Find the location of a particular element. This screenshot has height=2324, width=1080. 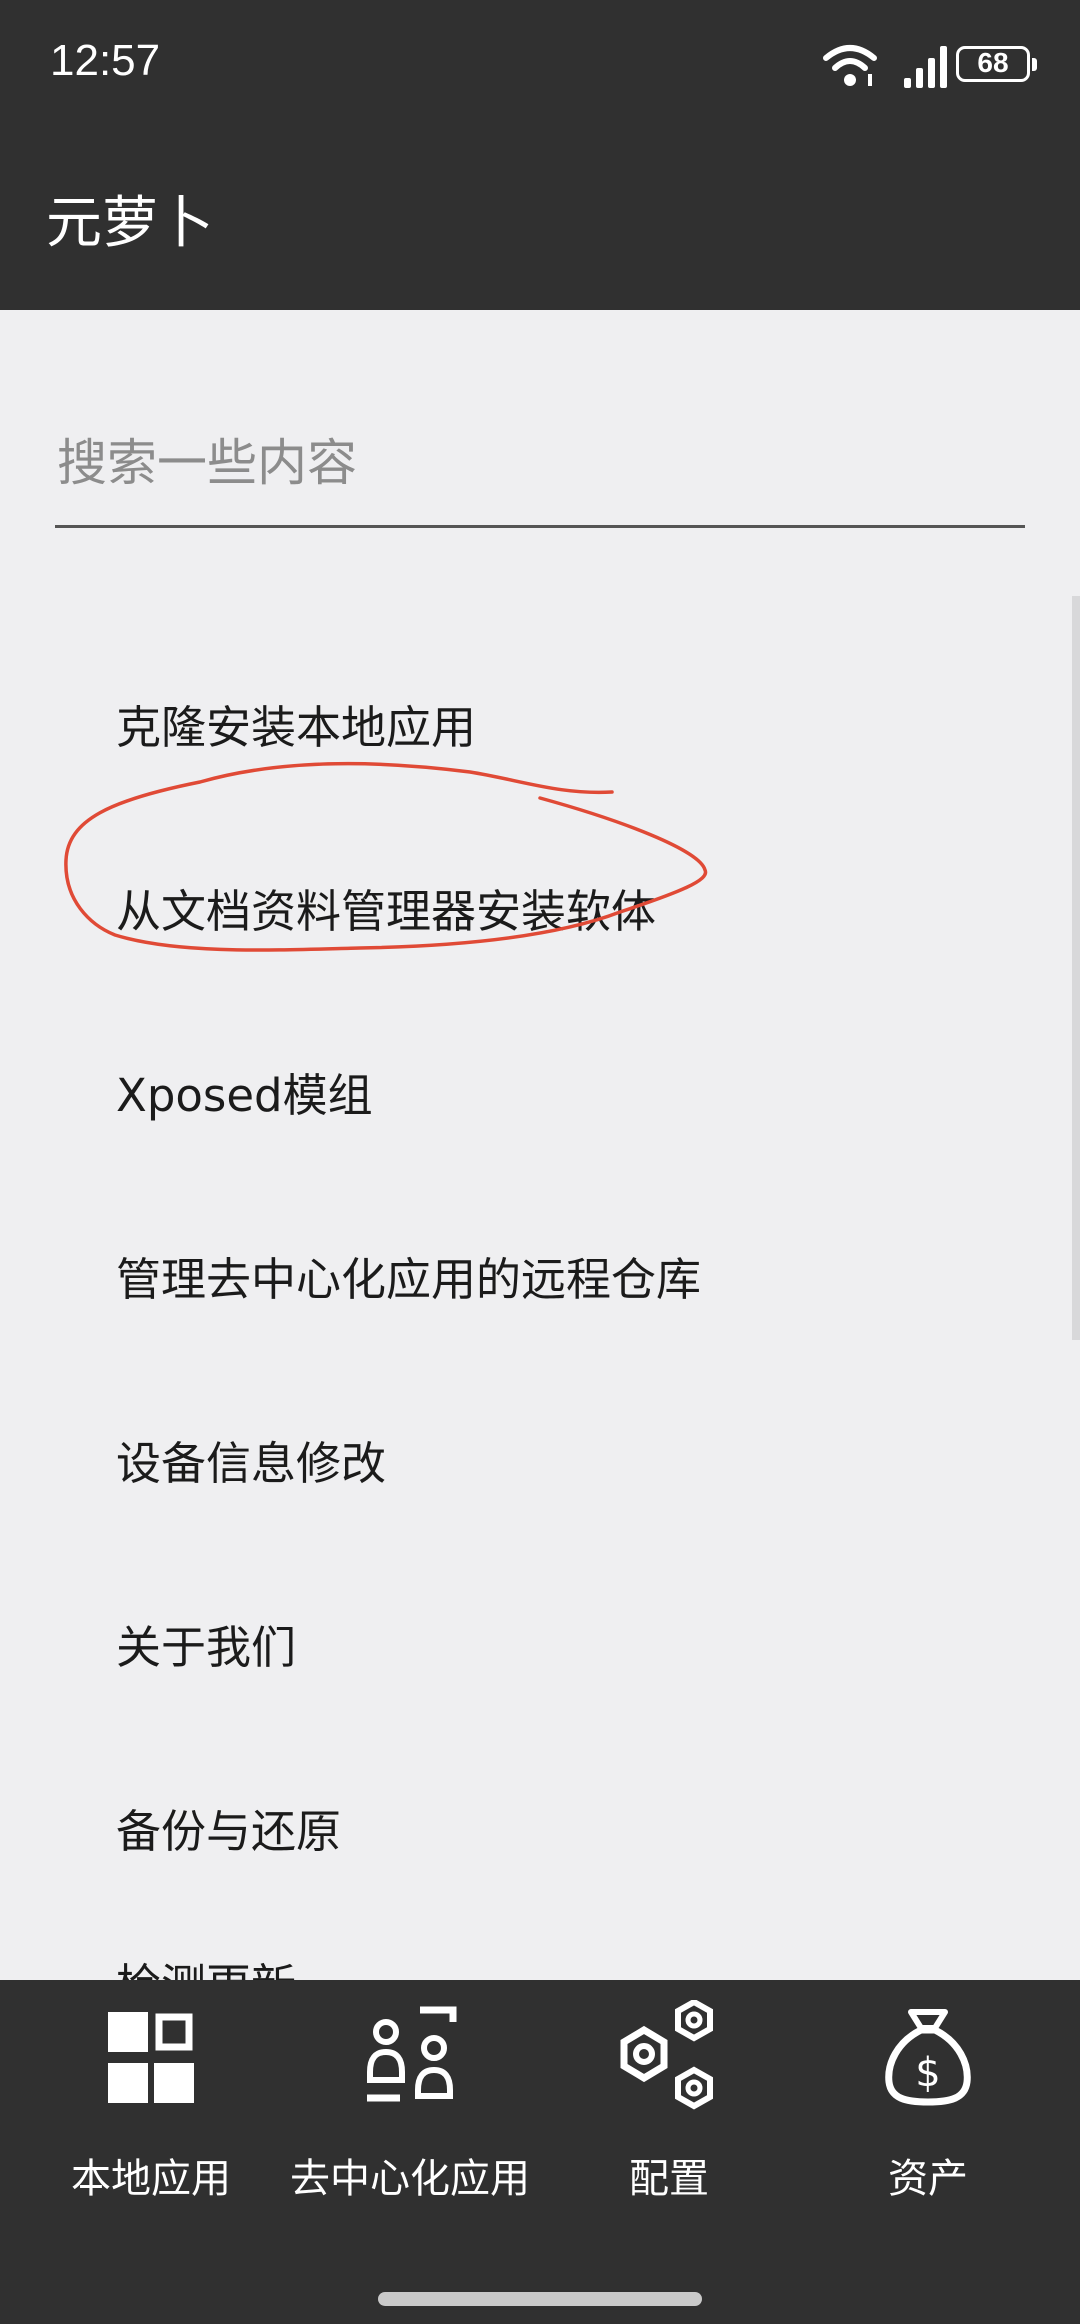

menu-item-backup-restore: 备份与还原 is located at coordinates (228, 1832).